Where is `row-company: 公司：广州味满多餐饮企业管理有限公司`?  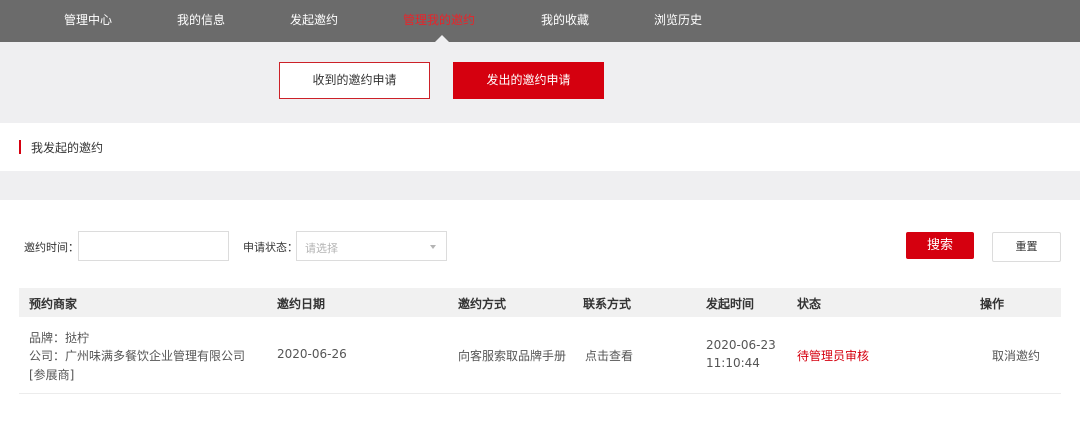
row-company: 公司：广州味满多餐饮企业管理有限公司 is located at coordinates (137, 356).